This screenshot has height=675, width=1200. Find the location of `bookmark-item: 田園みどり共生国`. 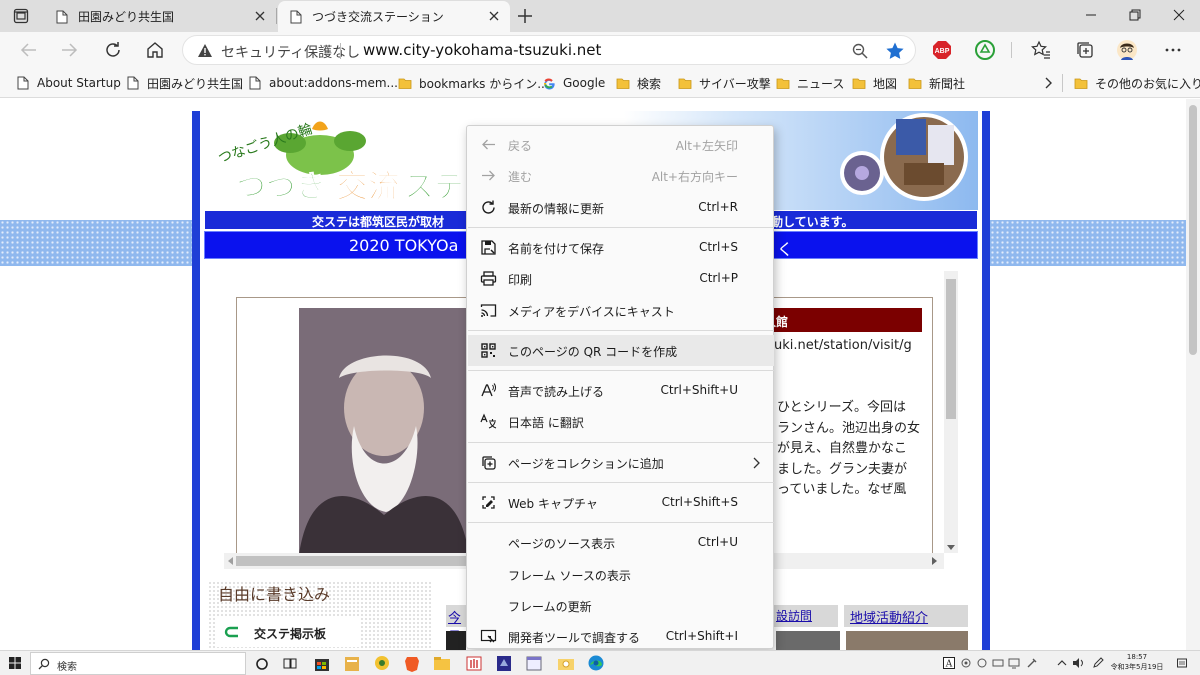

bookmark-item: 田園みどり共生国 is located at coordinates (184, 83).